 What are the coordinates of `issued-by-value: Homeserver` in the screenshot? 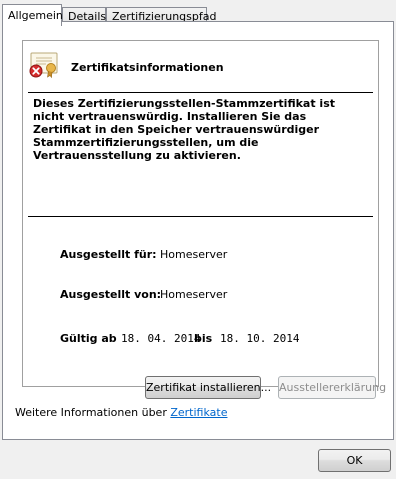 It's located at (194, 294).